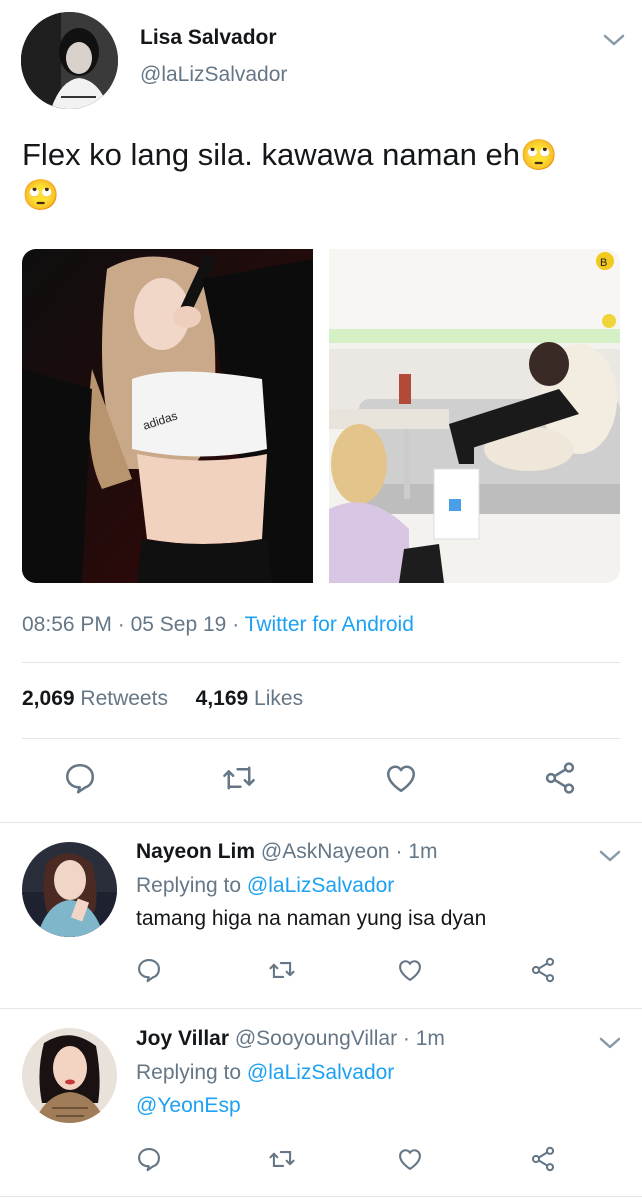 This screenshot has width=642, height=1200. I want to click on main-tweet-text: Flex ko lang sila. kawawa naman eh, so click(271, 154).